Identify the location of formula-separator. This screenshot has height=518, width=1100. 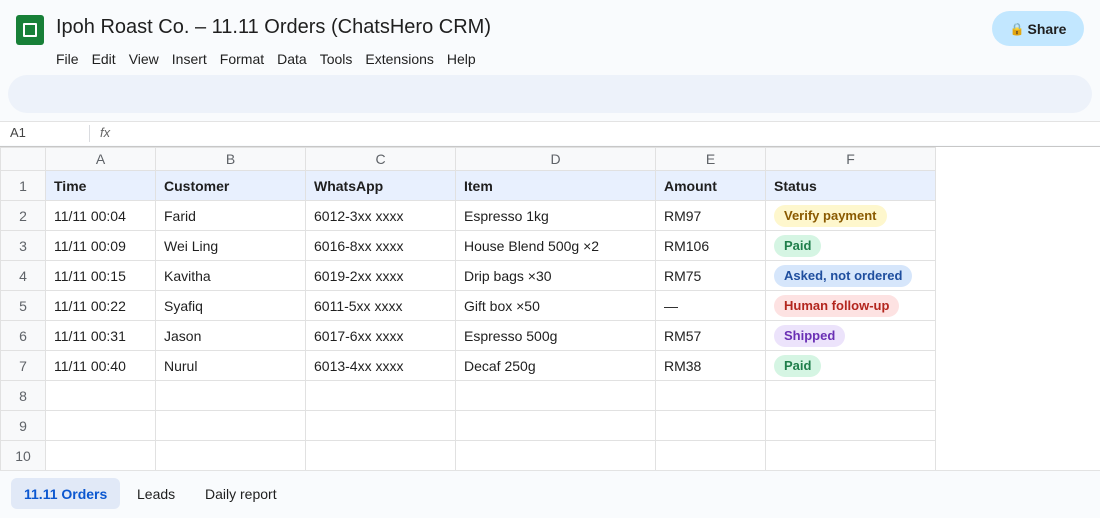
(89, 133).